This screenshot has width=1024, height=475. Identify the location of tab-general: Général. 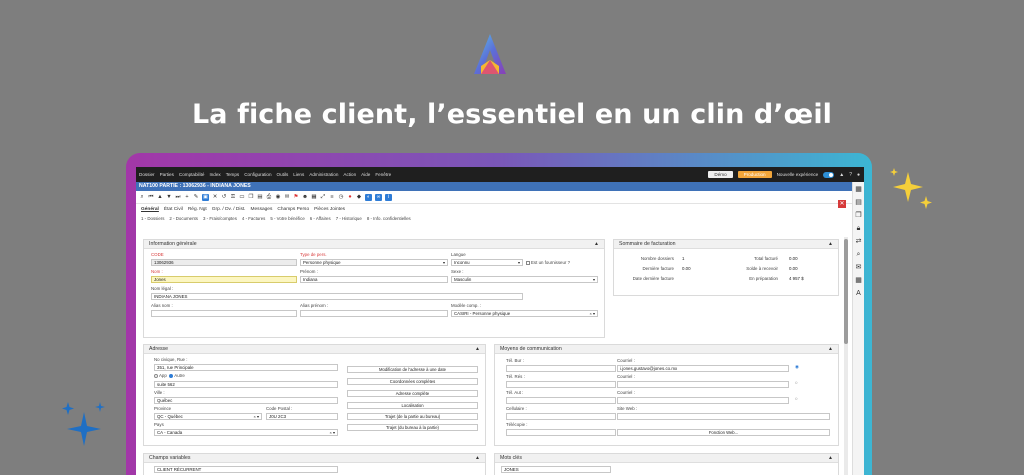
(150, 209).